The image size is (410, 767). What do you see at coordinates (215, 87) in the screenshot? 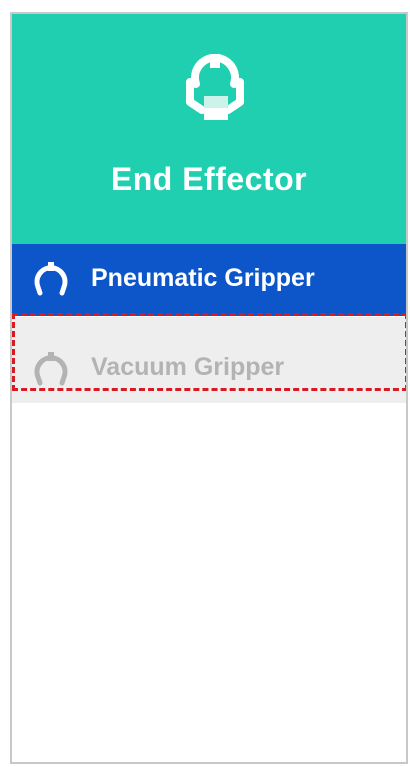
I see `end-effector-icon` at bounding box center [215, 87].